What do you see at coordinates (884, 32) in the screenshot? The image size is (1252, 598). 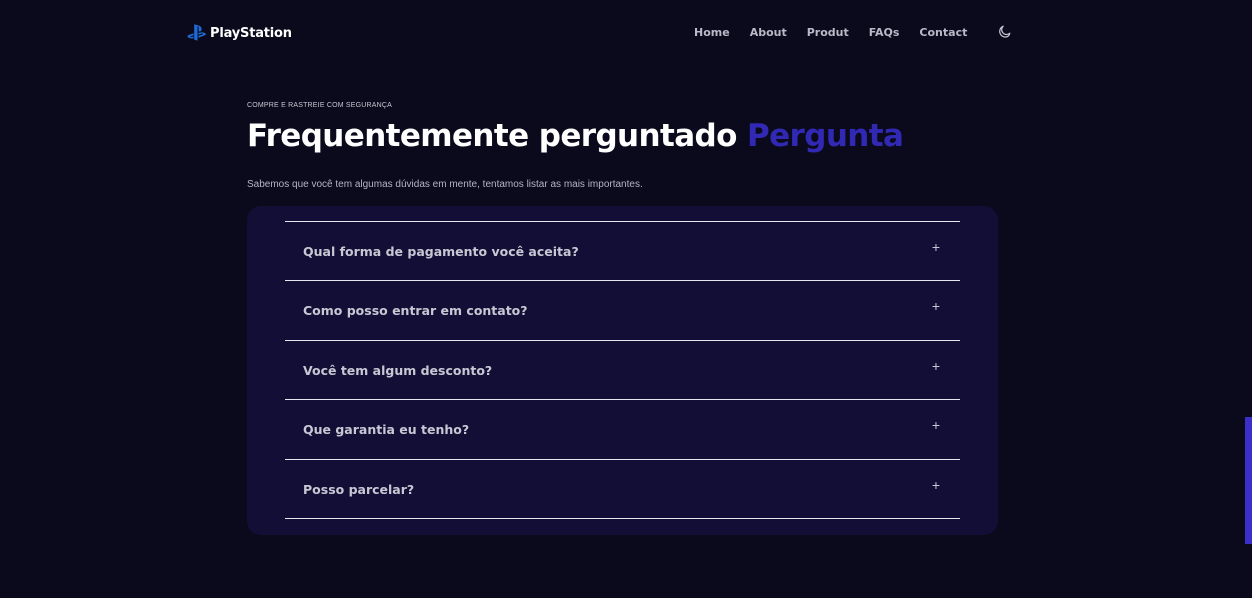 I see `nav-faqs-link: FAQs` at bounding box center [884, 32].